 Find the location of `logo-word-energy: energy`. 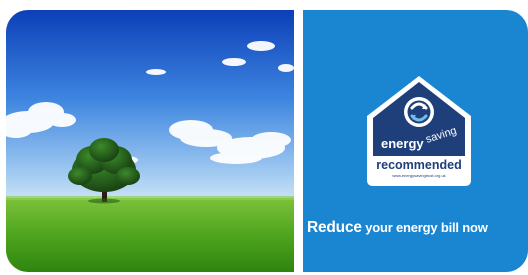

logo-word-energy: energy is located at coordinates (402, 143).